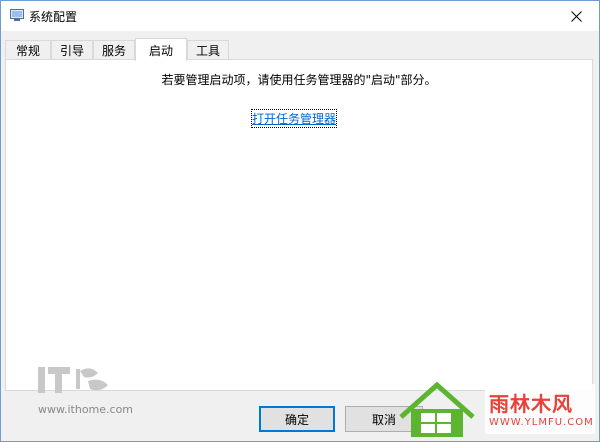 Image resolution: width=600 pixels, height=442 pixels. Describe the element at coordinates (161, 49) in the screenshot. I see `tab-startup: 启动` at that location.